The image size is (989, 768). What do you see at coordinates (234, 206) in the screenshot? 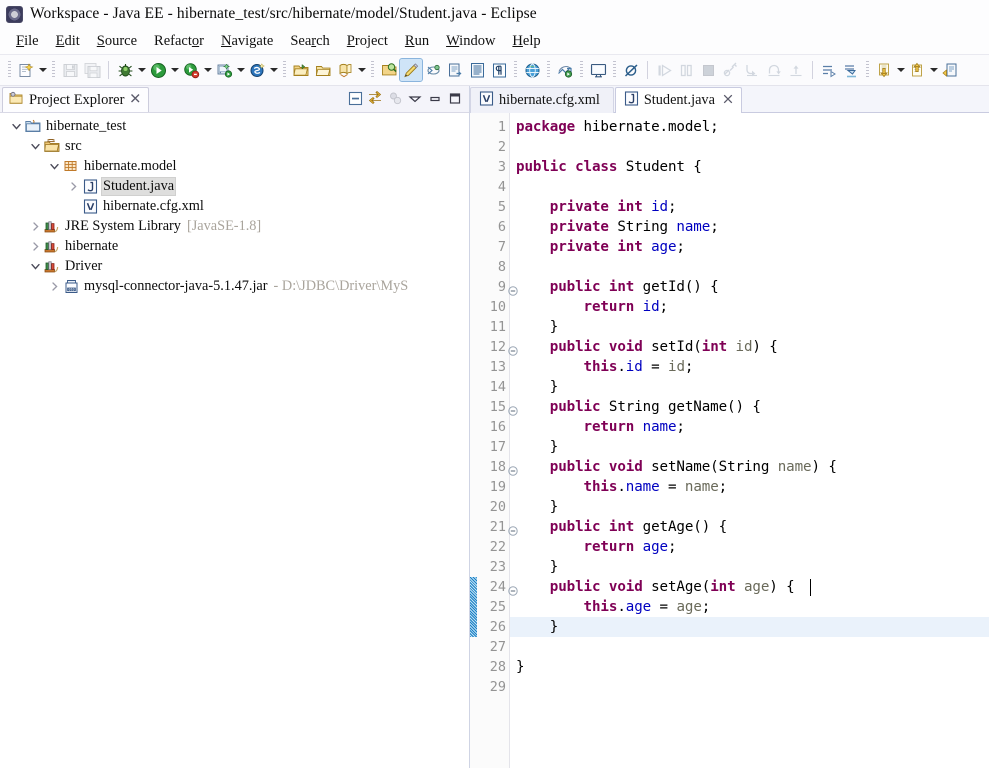
I see `tree-item-hibernate-cfg-xml: hibernate.cfg.xml` at bounding box center [234, 206].